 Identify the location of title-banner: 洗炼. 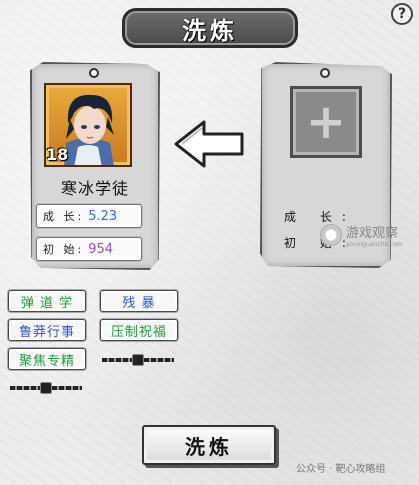
(210, 28).